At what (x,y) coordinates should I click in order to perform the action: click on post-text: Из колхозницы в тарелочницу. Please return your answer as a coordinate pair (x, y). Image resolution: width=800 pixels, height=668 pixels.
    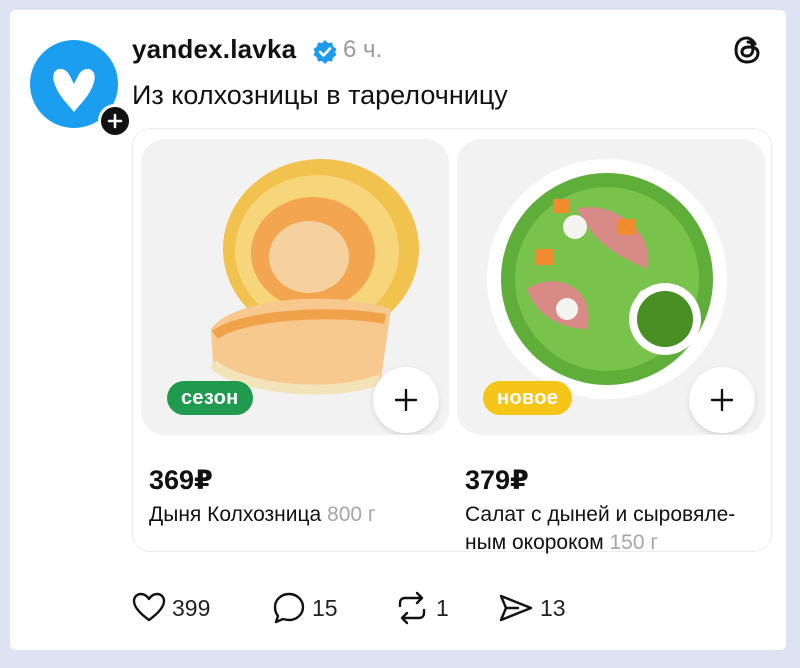
    Looking at the image, I should click on (320, 95).